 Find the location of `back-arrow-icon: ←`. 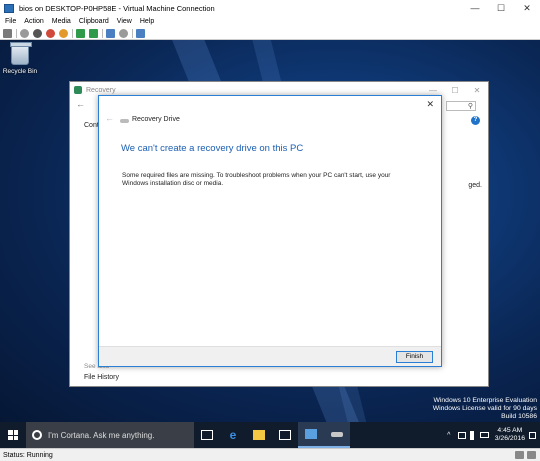

back-arrow-icon: ← is located at coordinates (80, 104).